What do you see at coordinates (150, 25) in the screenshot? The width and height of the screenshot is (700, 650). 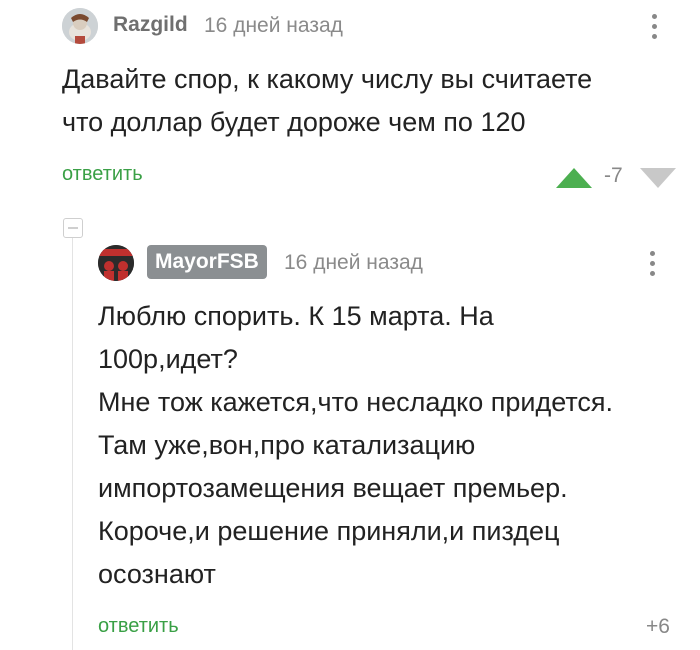 I see `username: Razgild` at bounding box center [150, 25].